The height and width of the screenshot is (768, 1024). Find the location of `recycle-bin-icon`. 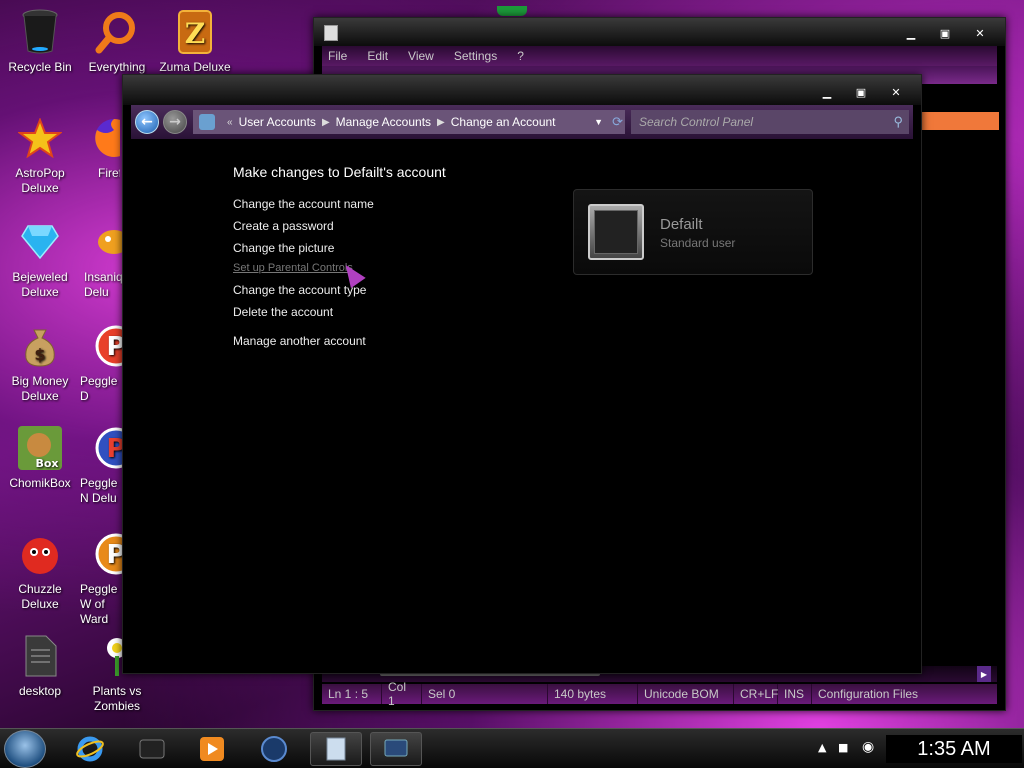

recycle-bin-icon is located at coordinates (40, 32).